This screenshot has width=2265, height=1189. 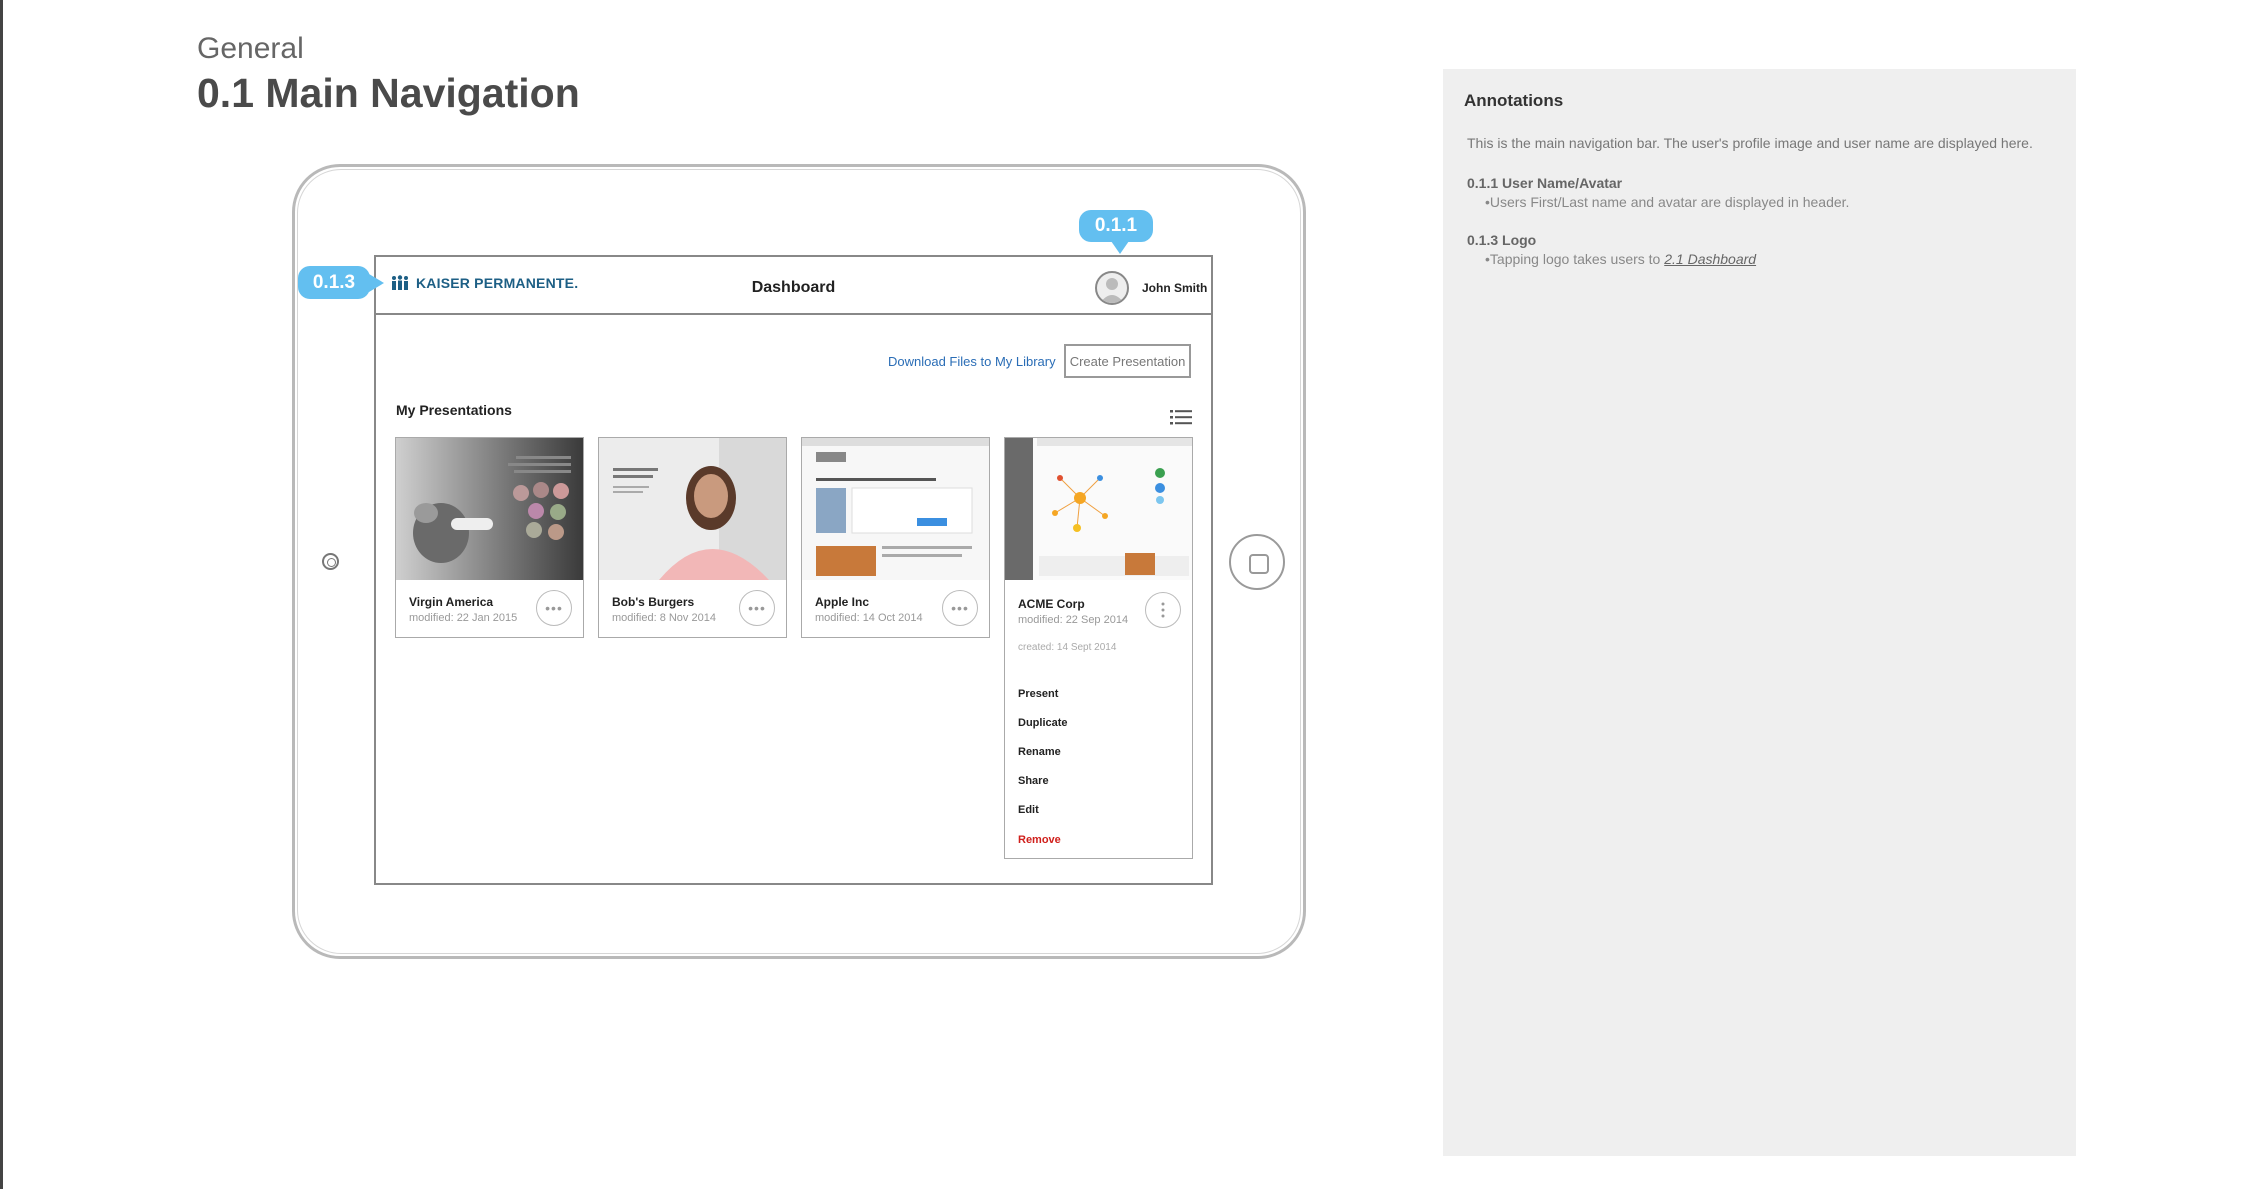 What do you see at coordinates (1181, 418) in the screenshot?
I see `list-view-icon` at bounding box center [1181, 418].